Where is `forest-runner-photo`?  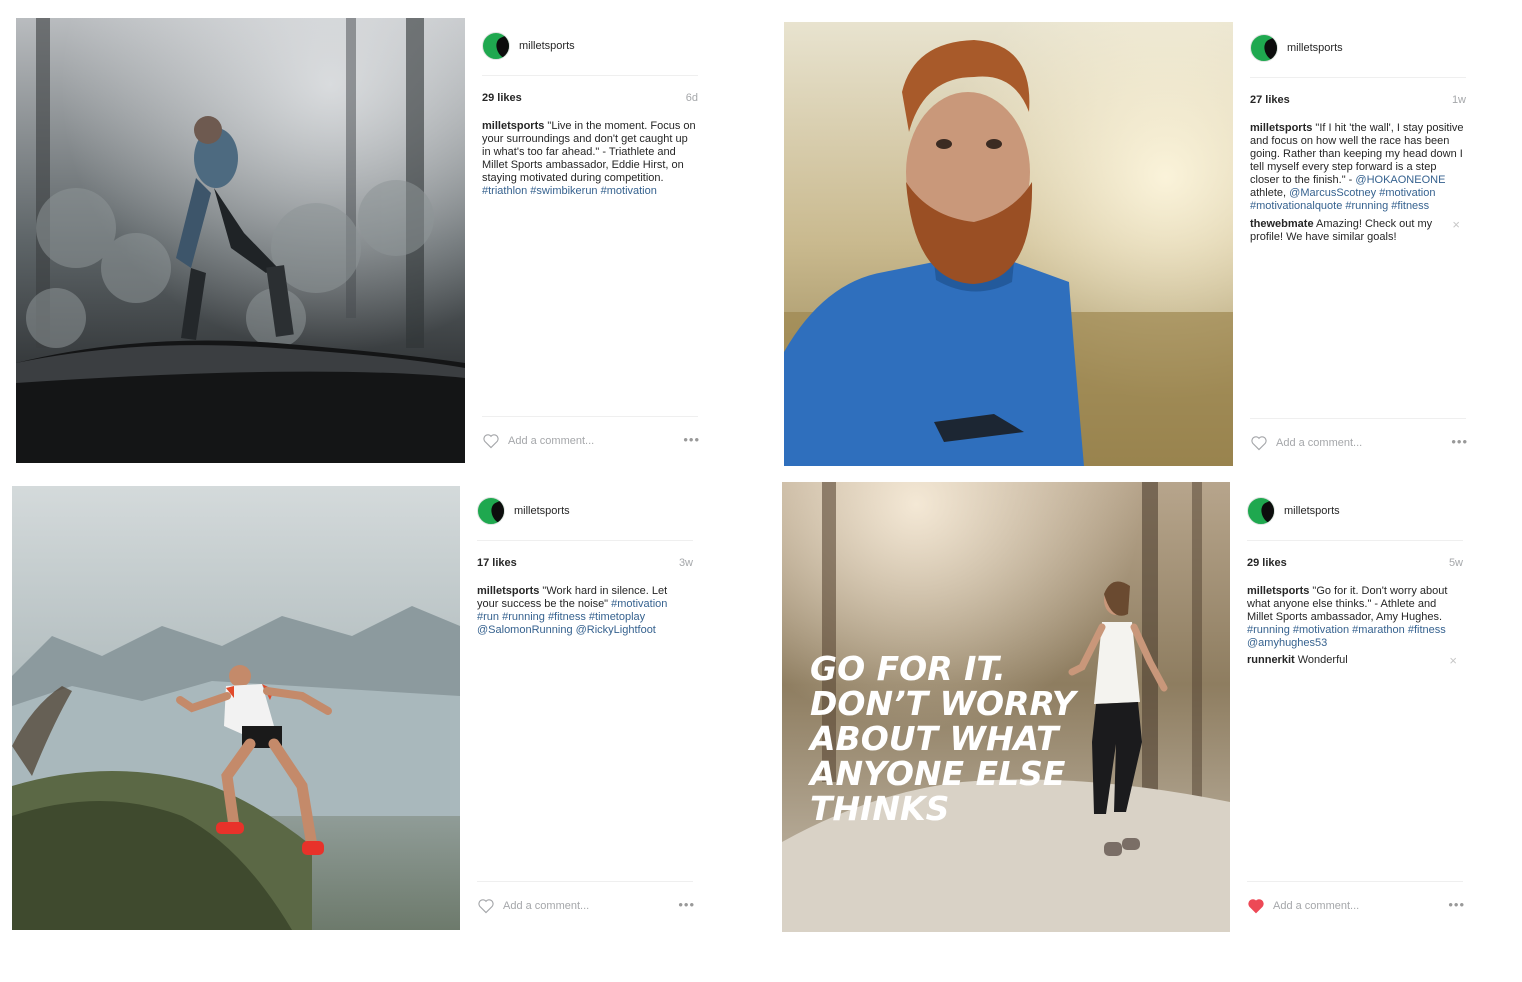
forest-runner-photo is located at coordinates (240, 240).